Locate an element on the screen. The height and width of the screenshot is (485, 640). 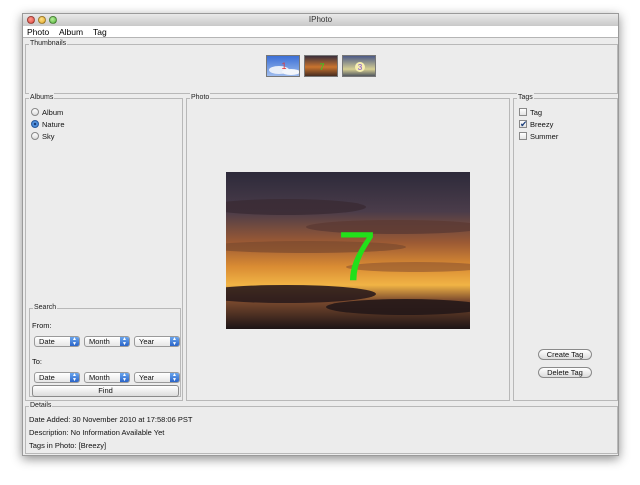
radio-selected-icon is located at coordinates (35, 124).